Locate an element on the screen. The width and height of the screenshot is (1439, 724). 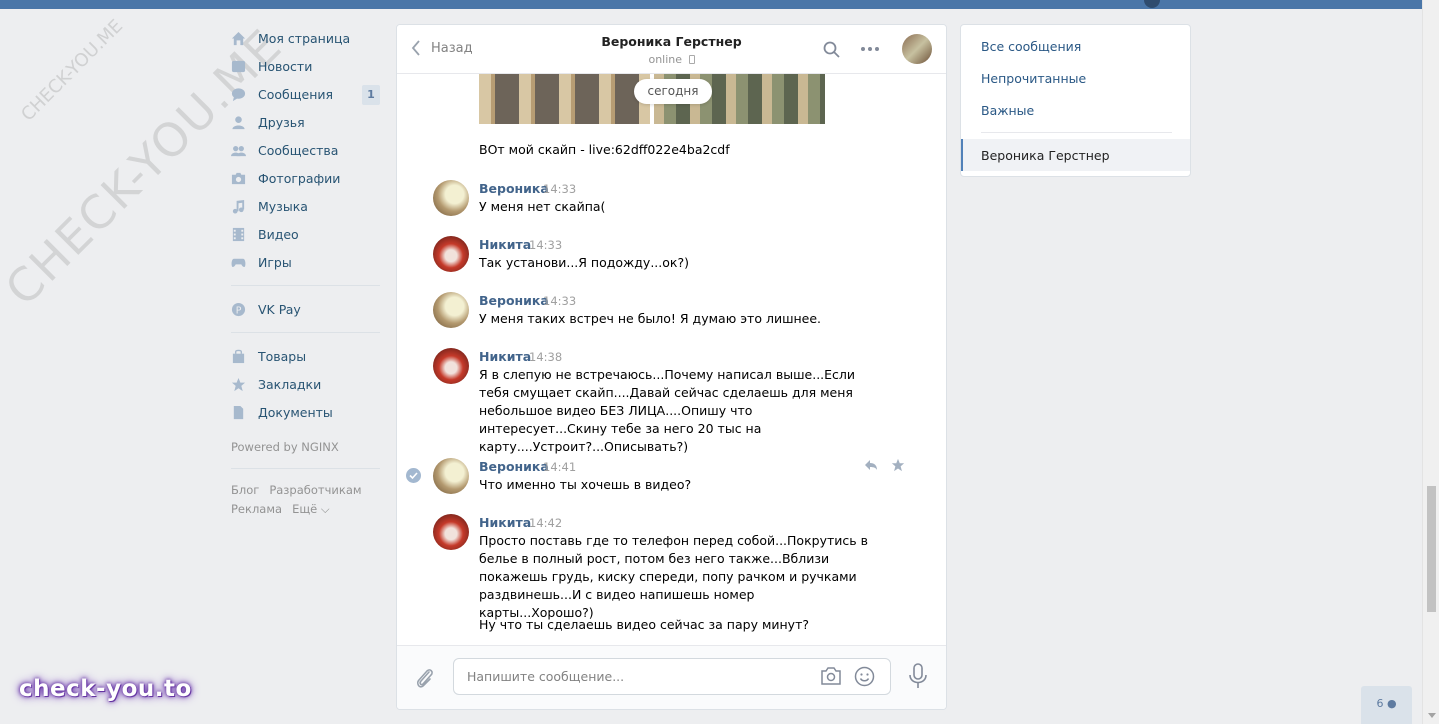
emoji-icon is located at coordinates (864, 676).